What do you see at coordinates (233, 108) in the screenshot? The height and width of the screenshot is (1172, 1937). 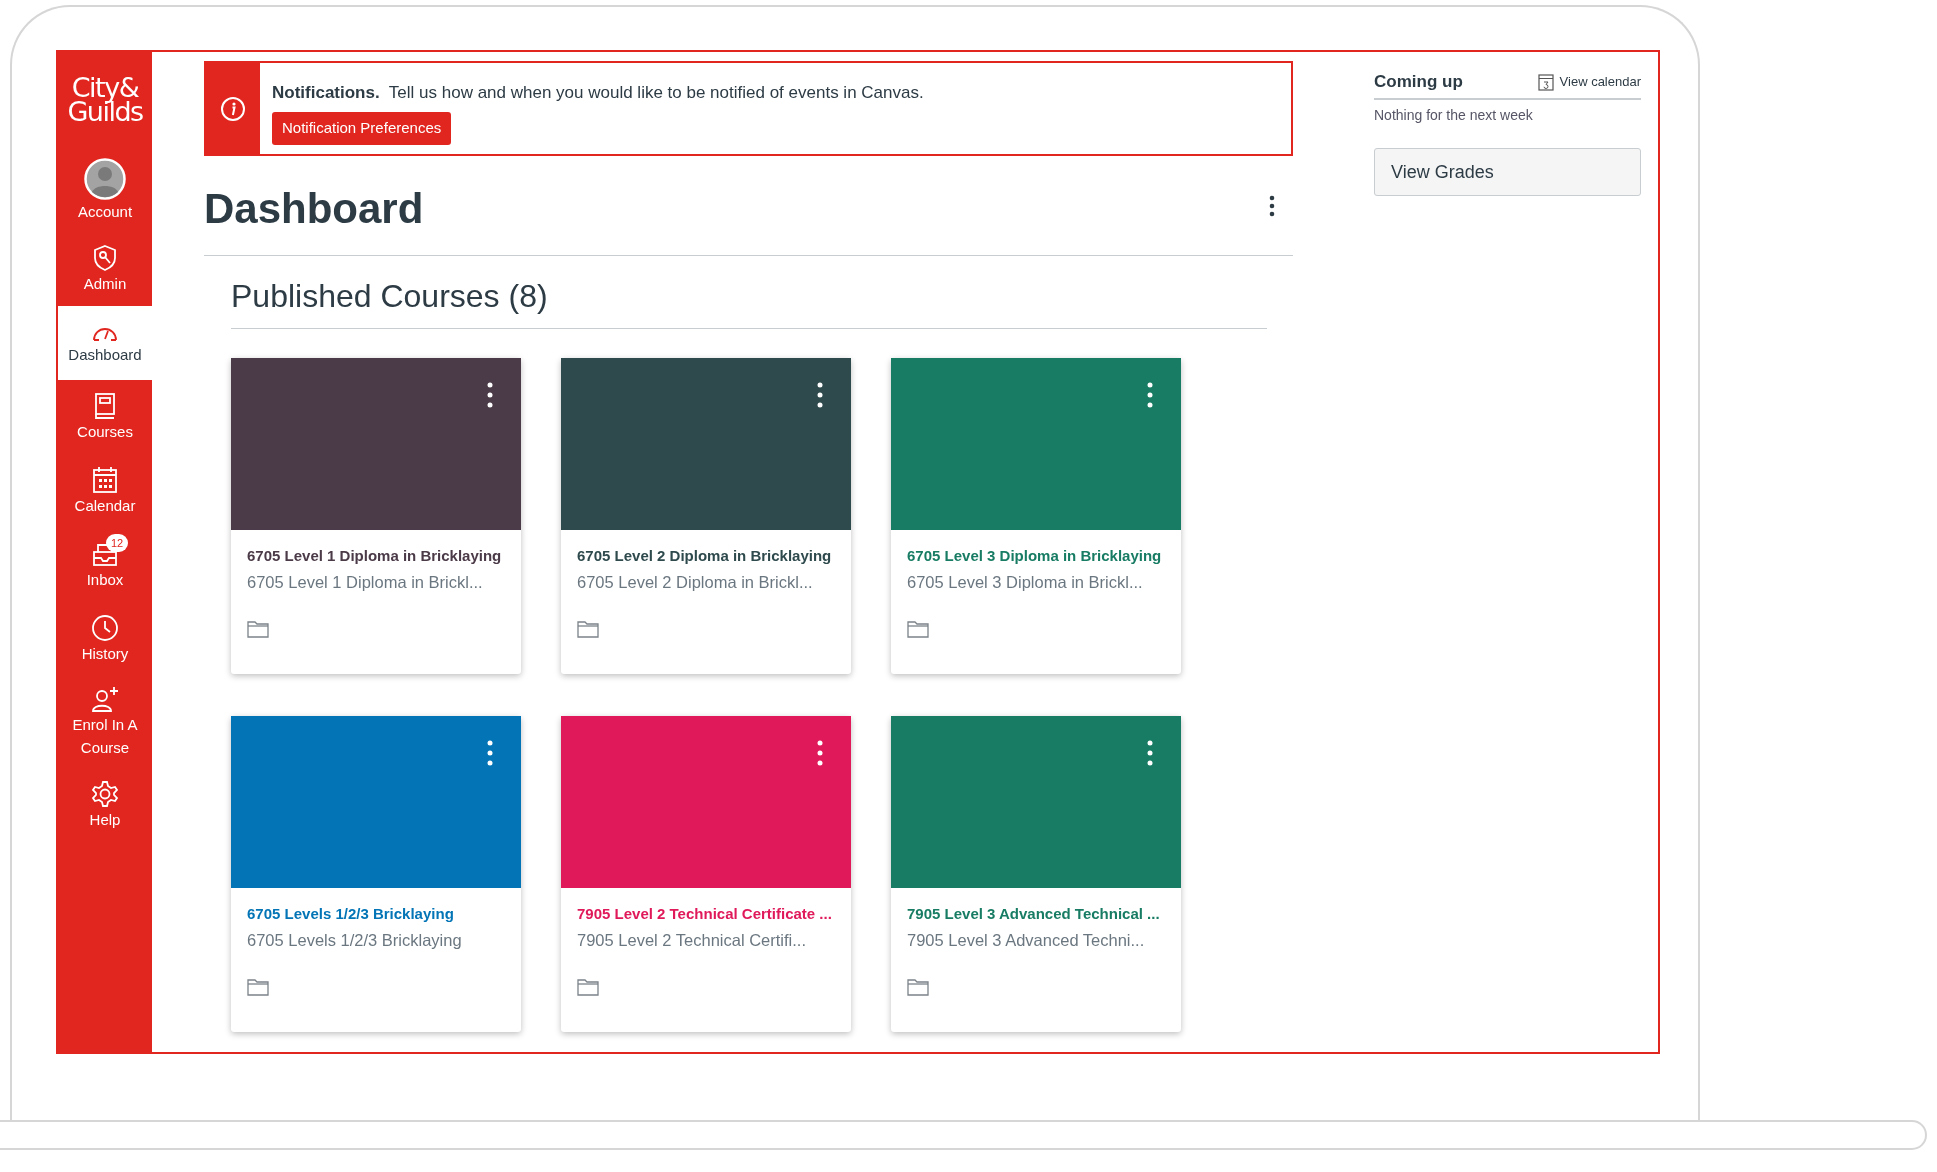 I see `info-icon` at bounding box center [233, 108].